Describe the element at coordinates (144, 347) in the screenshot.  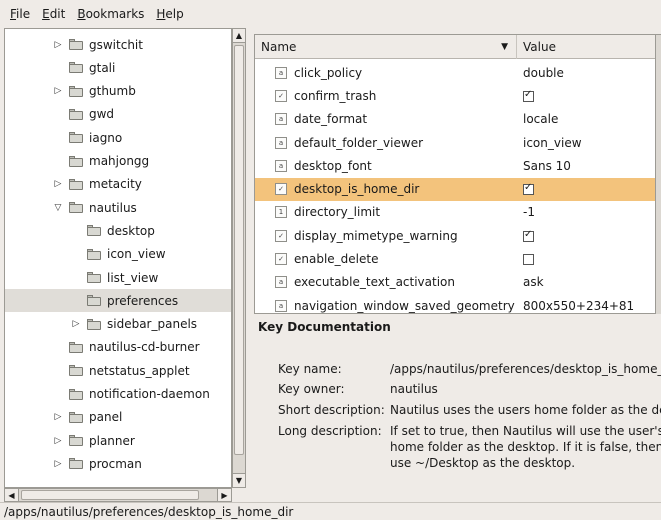
I see `tree-item-label: nautilus-cd-burner` at that location.